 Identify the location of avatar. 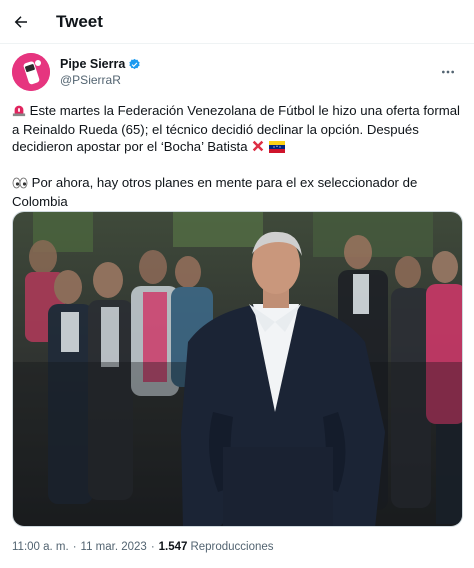
(31, 72).